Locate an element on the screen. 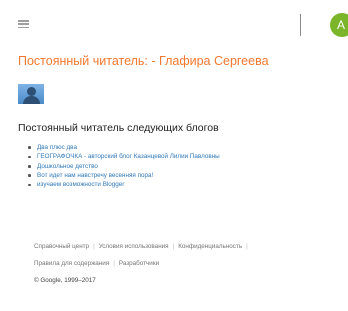  list-item: Вот идет нам навстречу весенняя пора! is located at coordinates (124, 175).